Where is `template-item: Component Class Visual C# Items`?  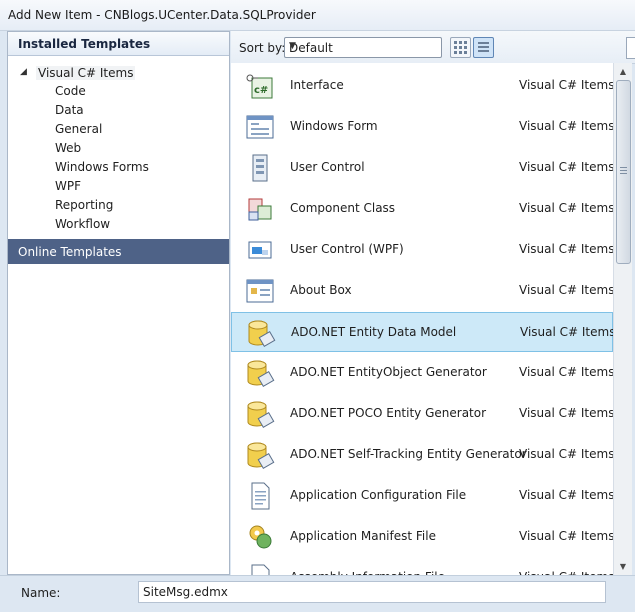
template-item: Component Class Visual C# Items is located at coordinates (422, 209).